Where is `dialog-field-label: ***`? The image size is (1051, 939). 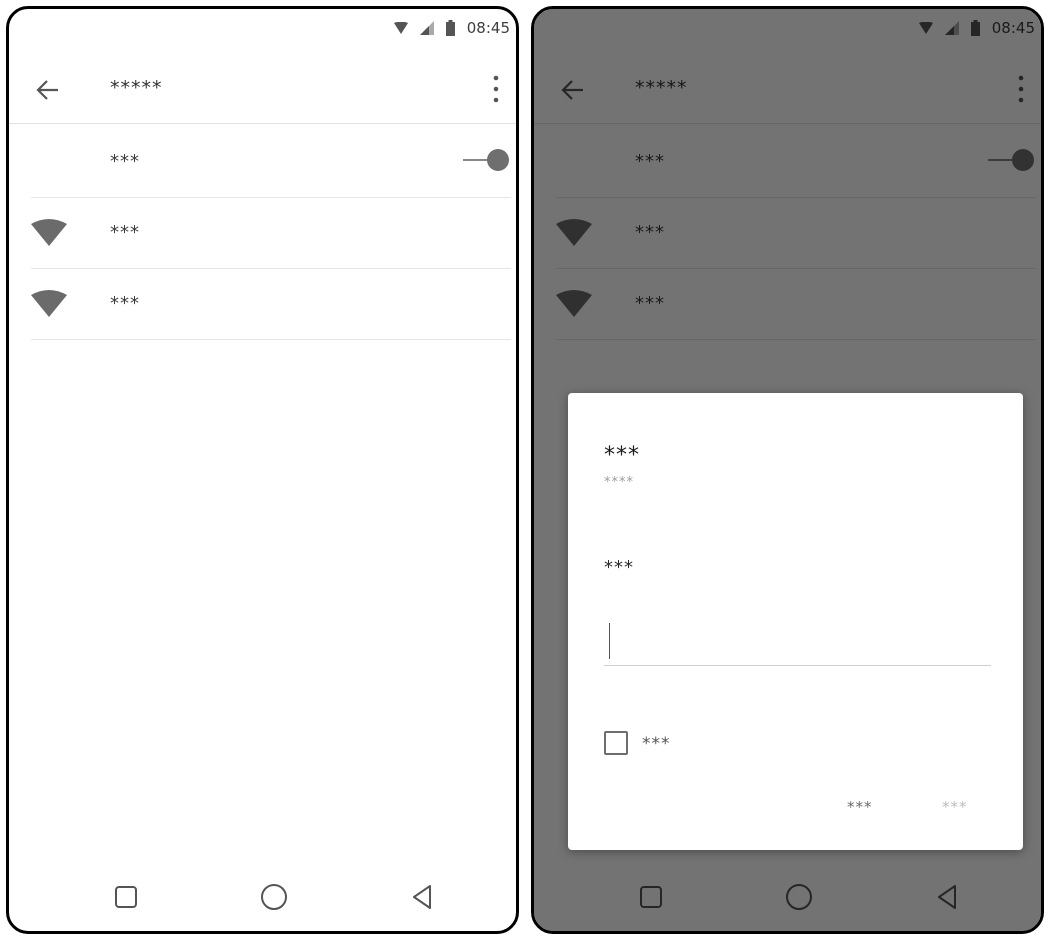
dialog-field-label: *** is located at coordinates (619, 567).